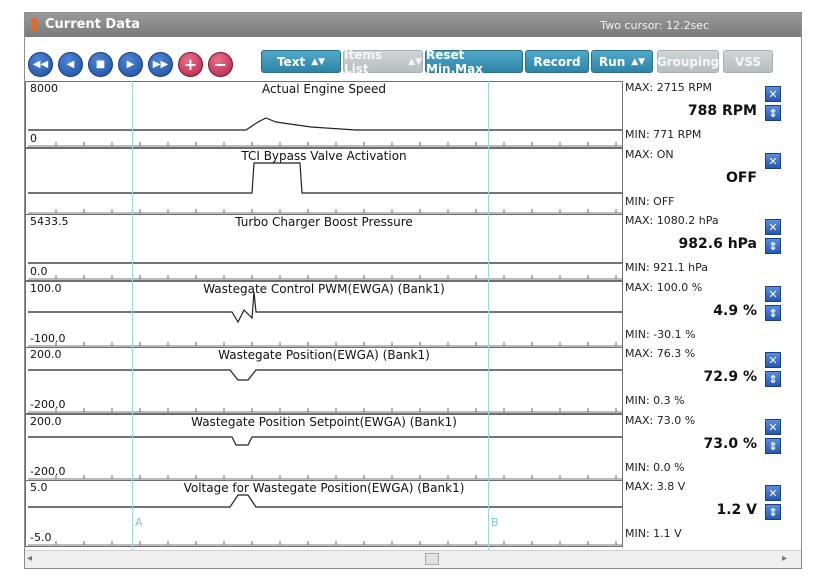 This screenshot has width=813, height=579. I want to click on graph-axis-max: 5433.5, so click(49, 221).